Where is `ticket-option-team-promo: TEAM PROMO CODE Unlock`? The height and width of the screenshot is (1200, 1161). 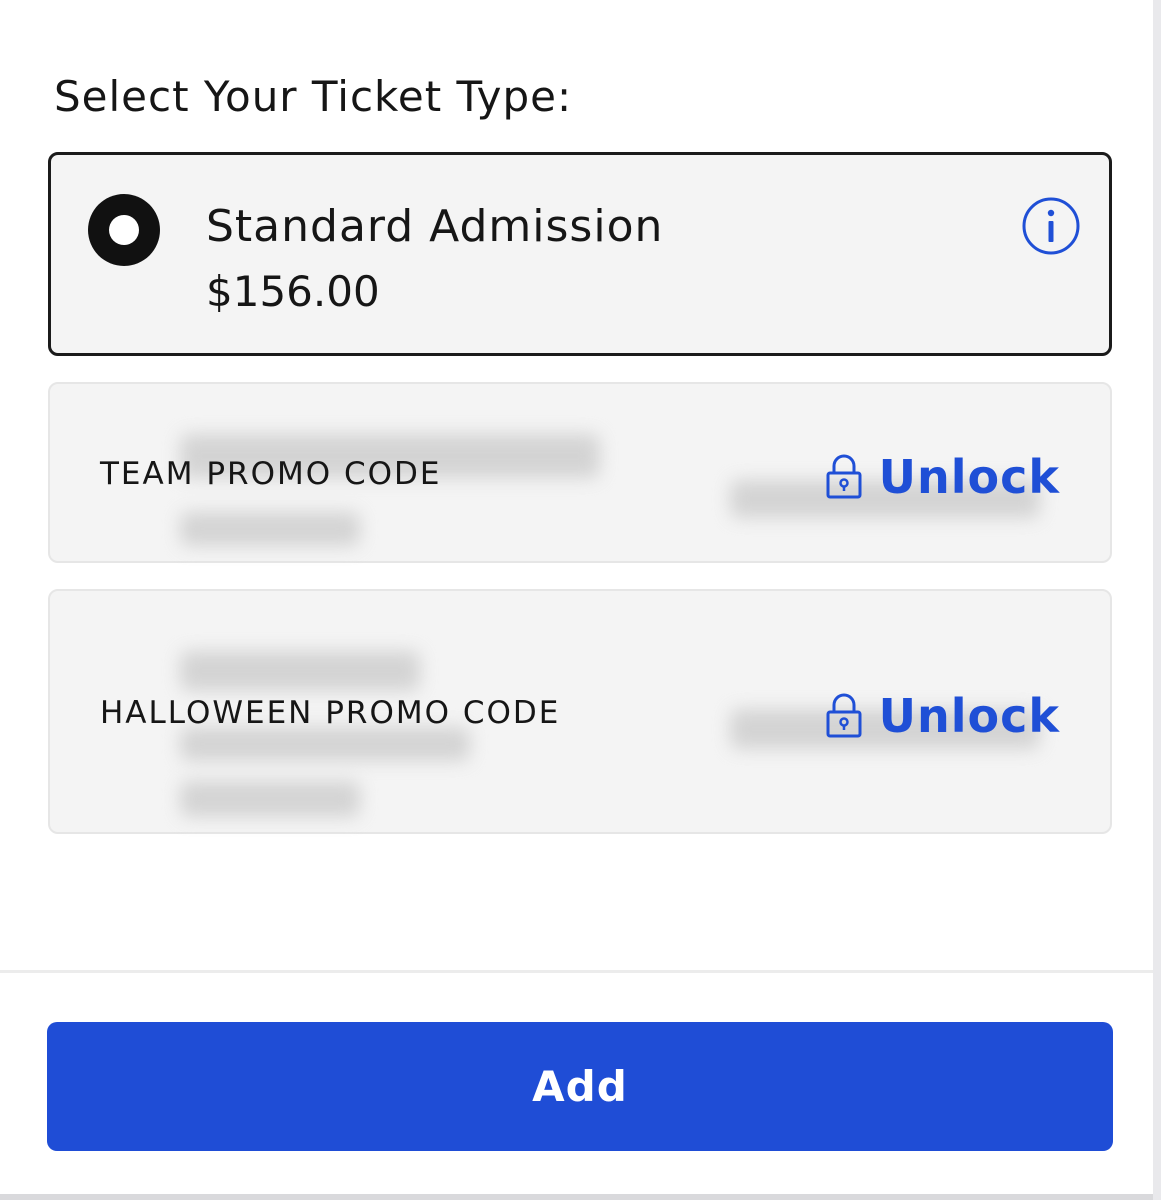 ticket-option-team-promo: TEAM PROMO CODE Unlock is located at coordinates (580, 472).